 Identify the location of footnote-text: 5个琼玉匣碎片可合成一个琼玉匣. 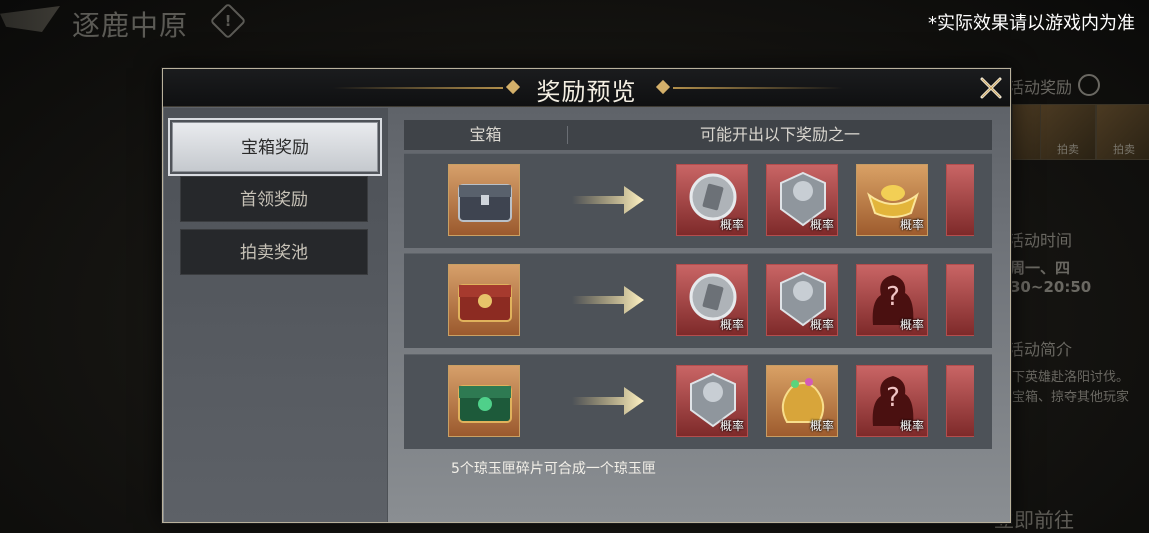
(553, 469).